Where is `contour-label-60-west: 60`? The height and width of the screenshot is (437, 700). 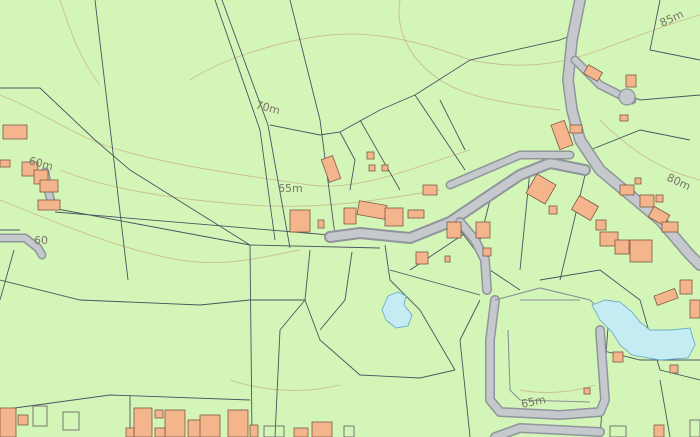
contour-label-60-west: 60 is located at coordinates (41, 240).